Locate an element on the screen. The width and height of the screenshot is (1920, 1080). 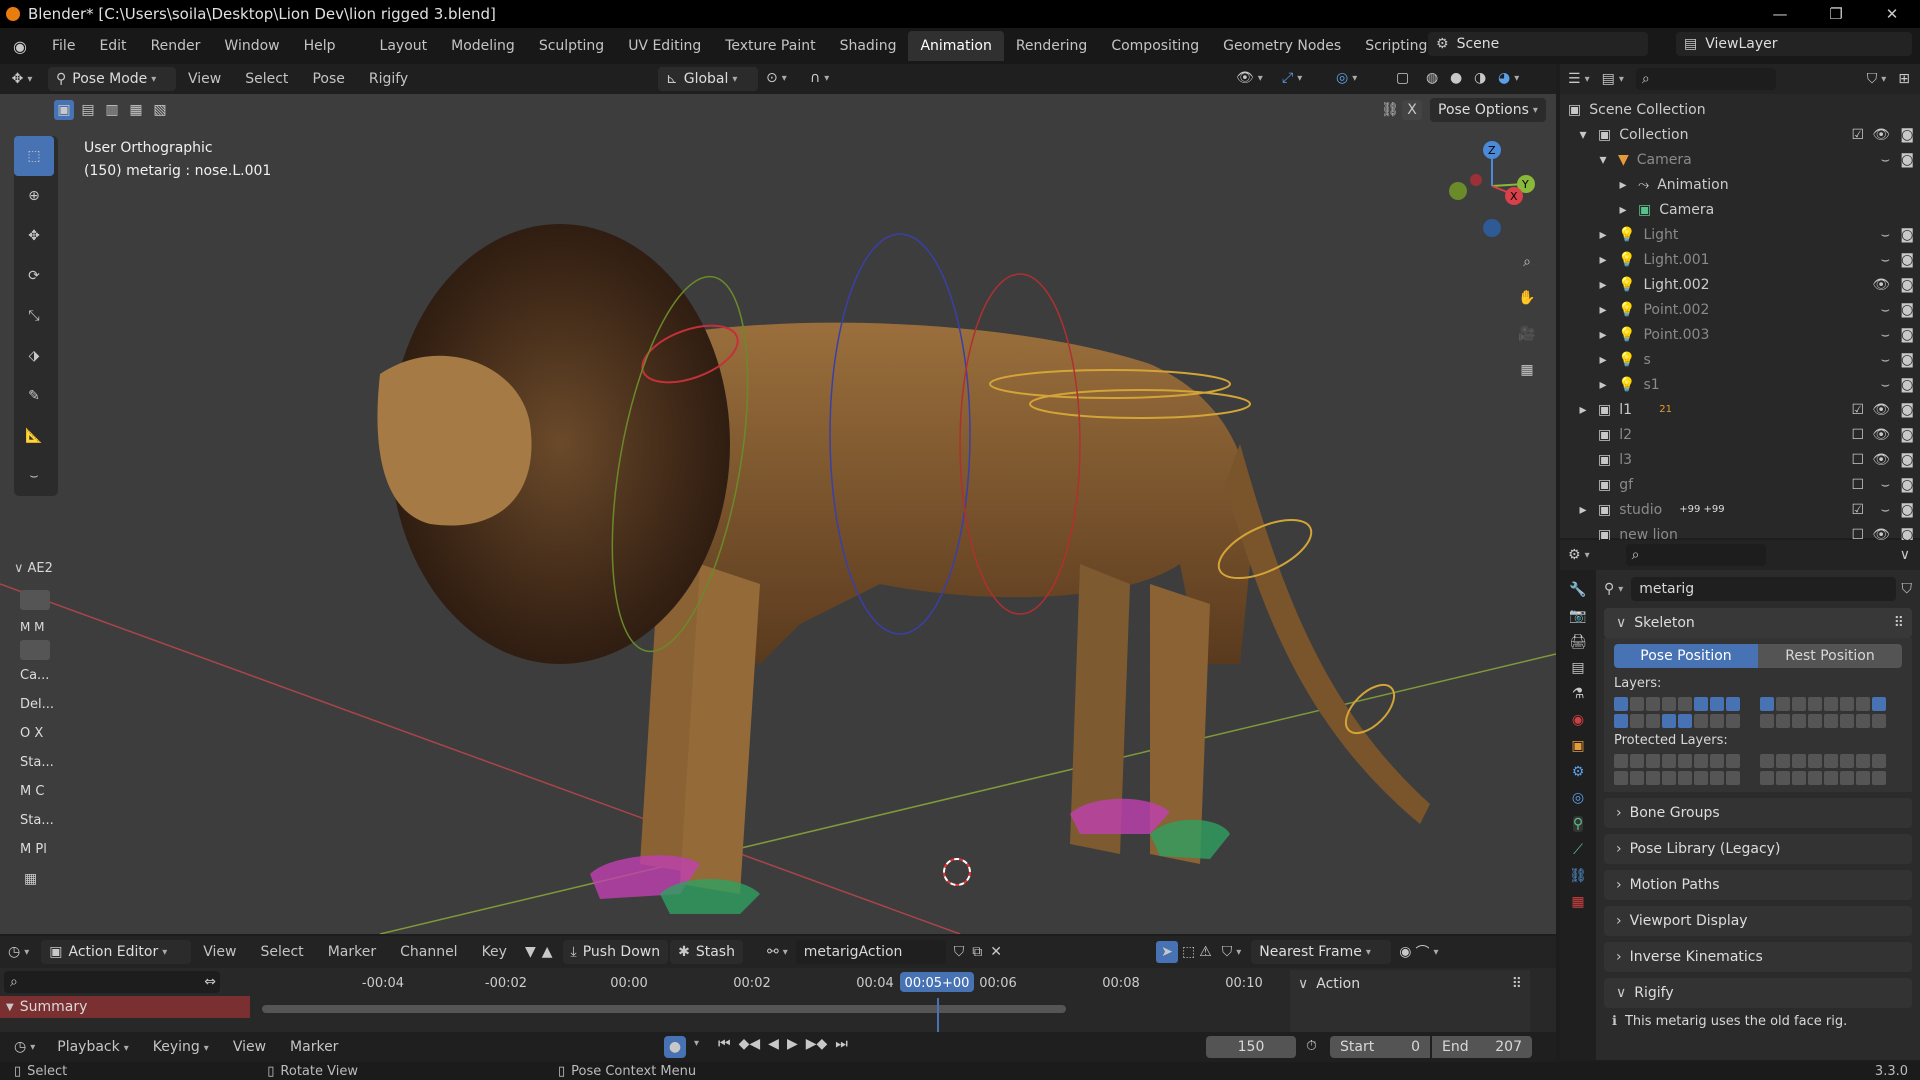
minimize-icon: — is located at coordinates (1780, 14).